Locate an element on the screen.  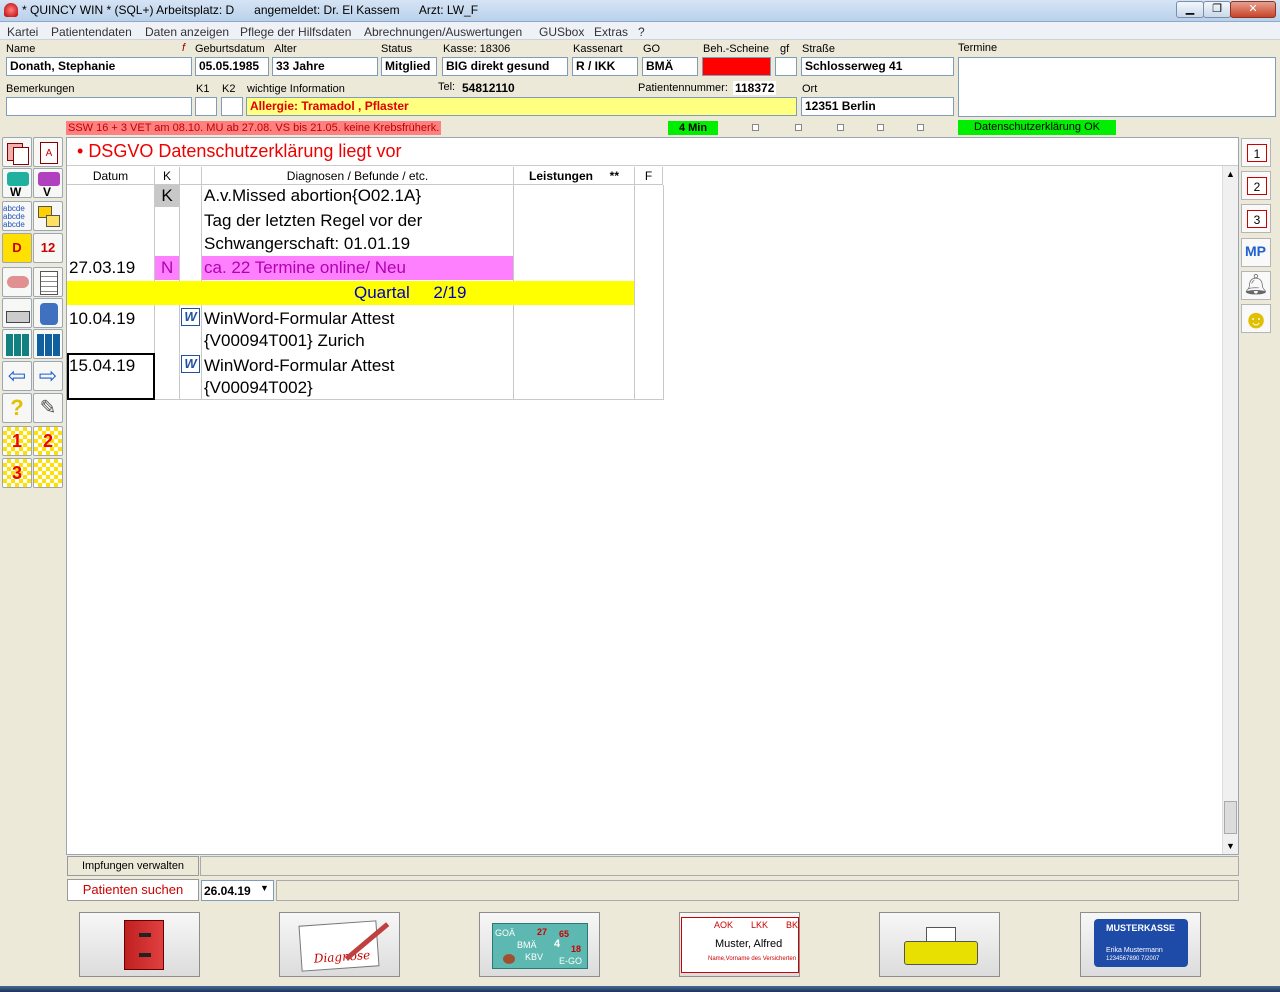
menu-kartei: Kartei is located at coordinates (22, 32).